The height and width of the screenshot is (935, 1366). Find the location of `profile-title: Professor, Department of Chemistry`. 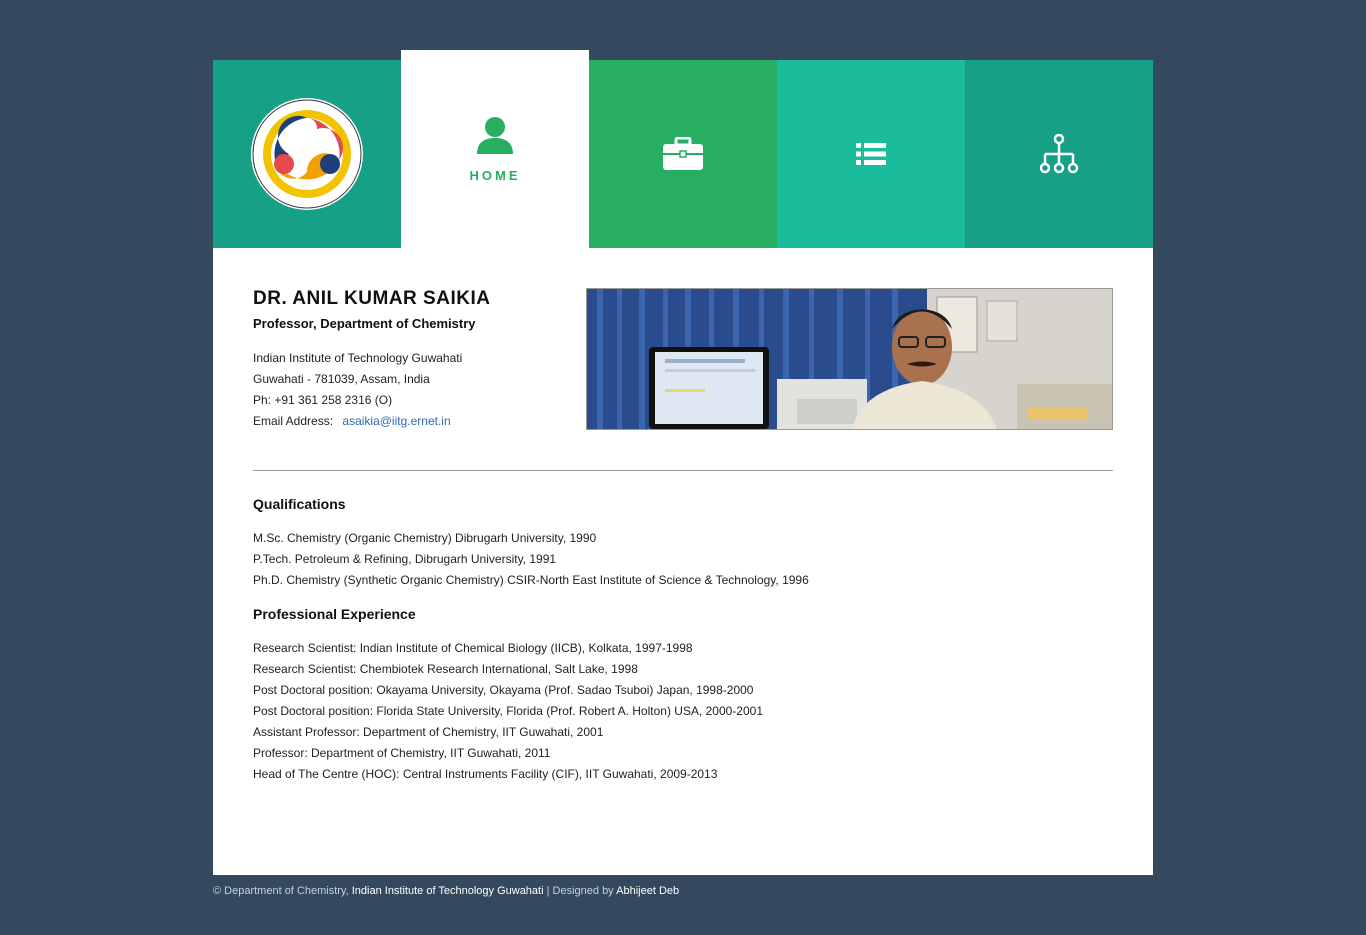

profile-title: Professor, Department of Chemistry is located at coordinates (364, 323).